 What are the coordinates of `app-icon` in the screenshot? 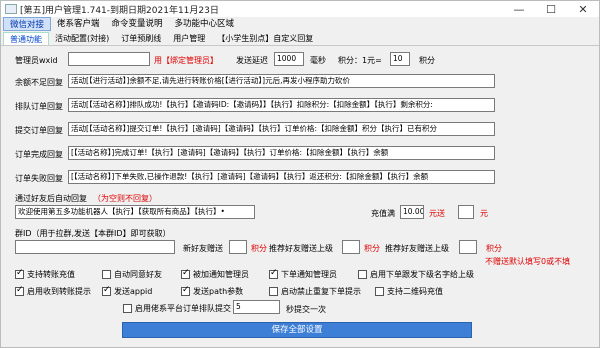 It's located at (11, 9).